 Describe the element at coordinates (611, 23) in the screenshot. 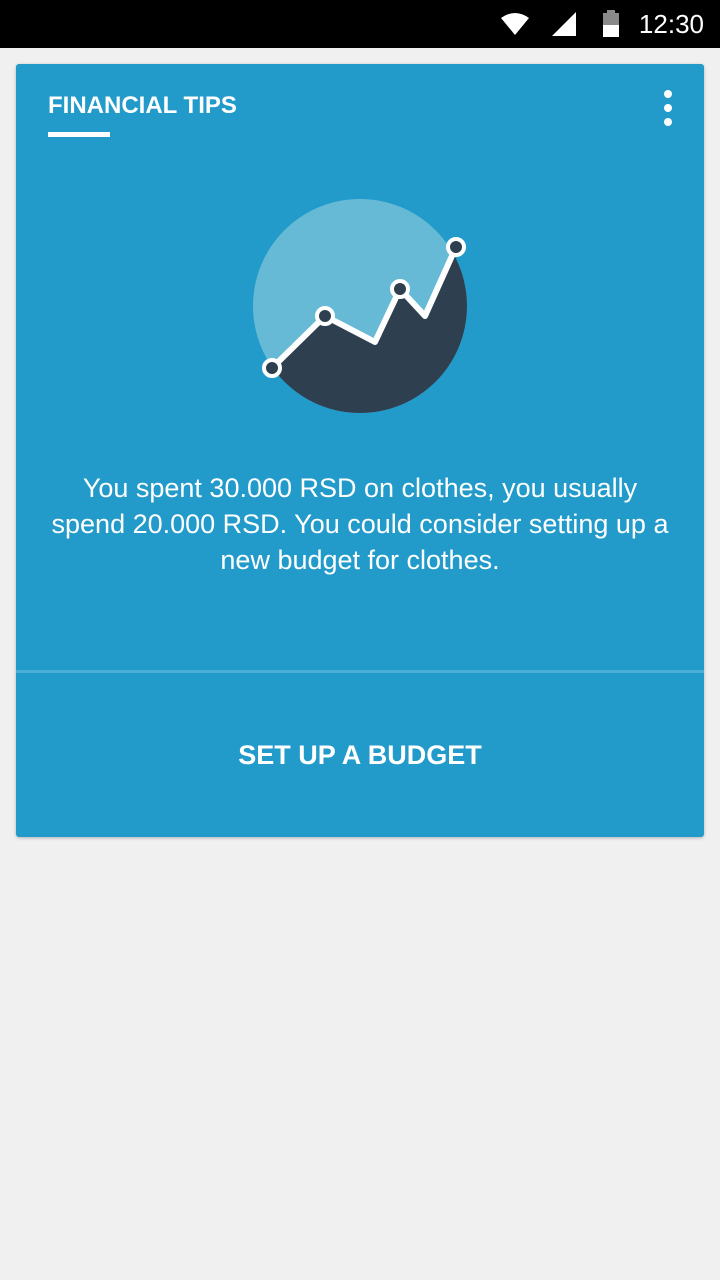

I see `battery-icon` at that location.